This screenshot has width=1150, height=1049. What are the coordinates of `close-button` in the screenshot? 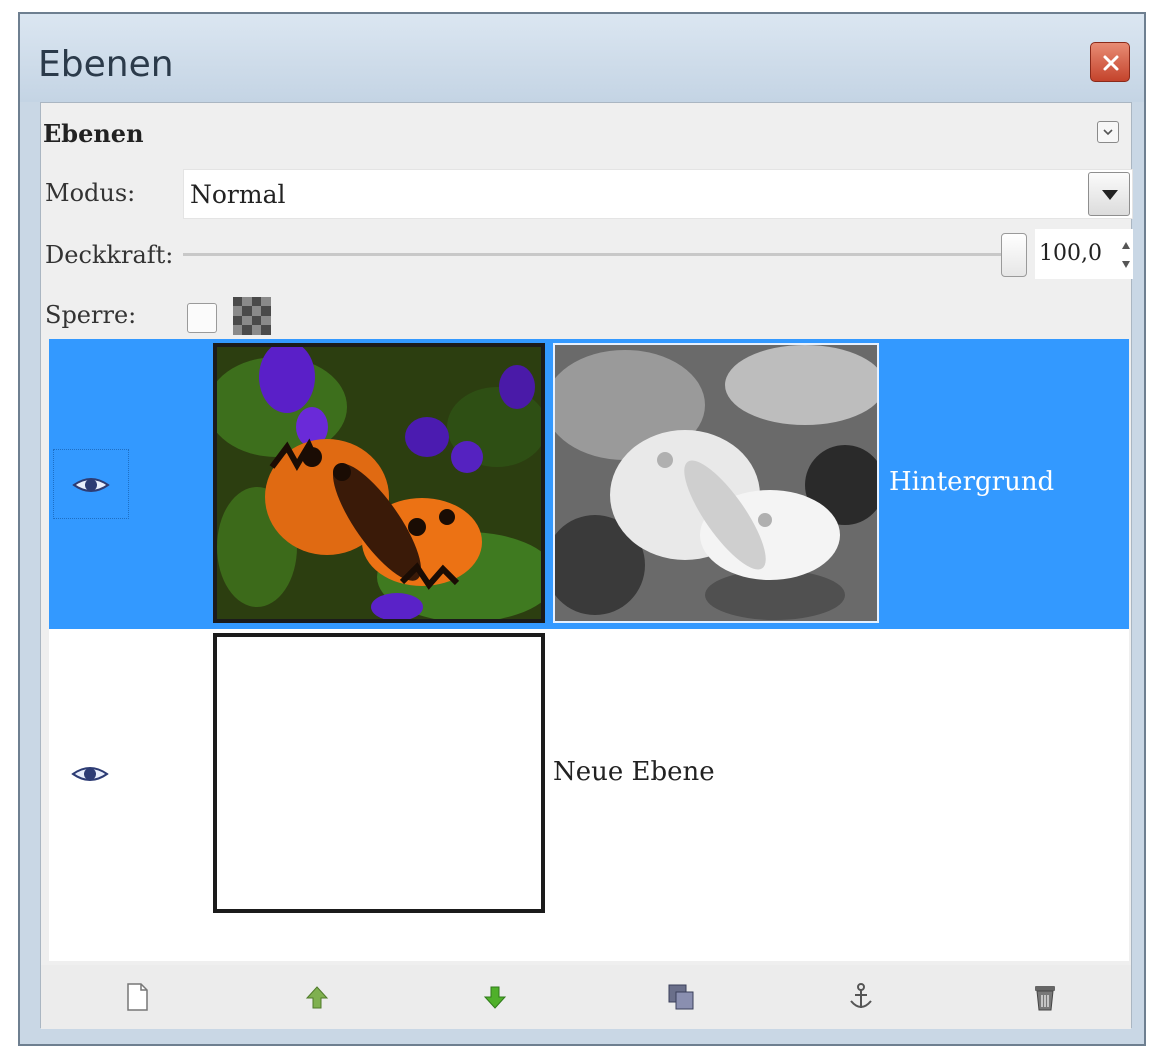 It's located at (1110, 62).